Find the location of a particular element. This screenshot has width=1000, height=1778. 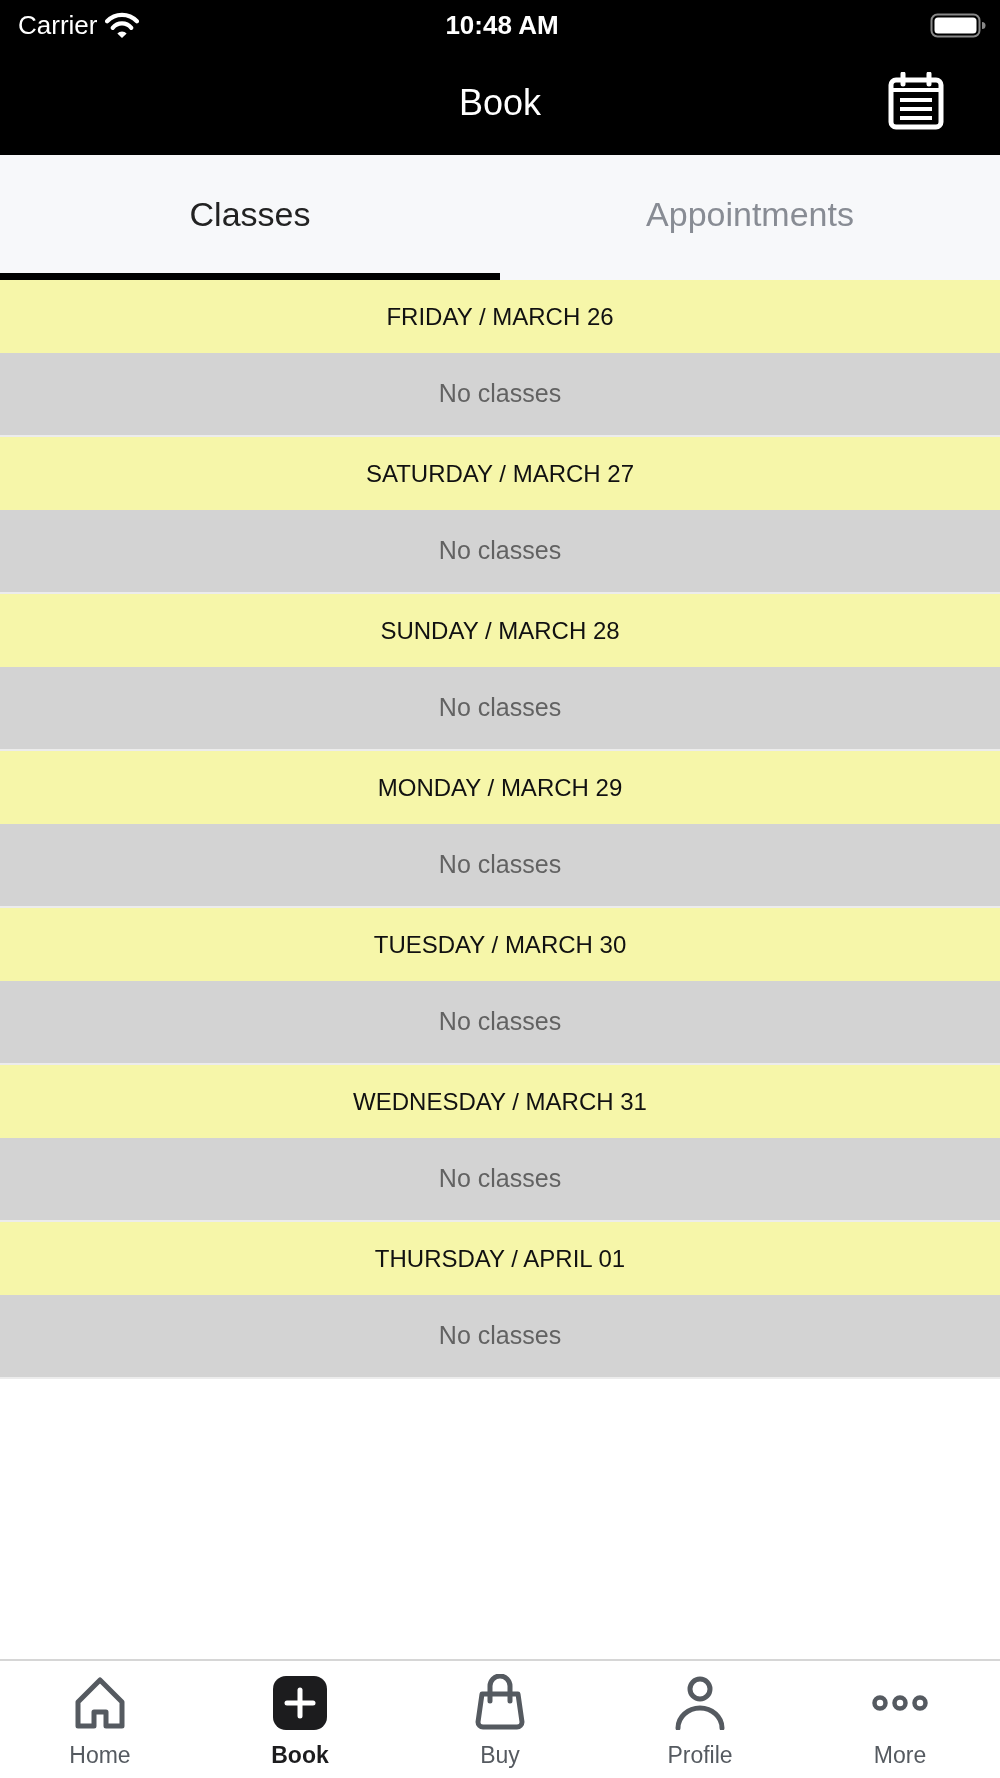

date-header: SATURDAY / MARCH 27 is located at coordinates (500, 473).